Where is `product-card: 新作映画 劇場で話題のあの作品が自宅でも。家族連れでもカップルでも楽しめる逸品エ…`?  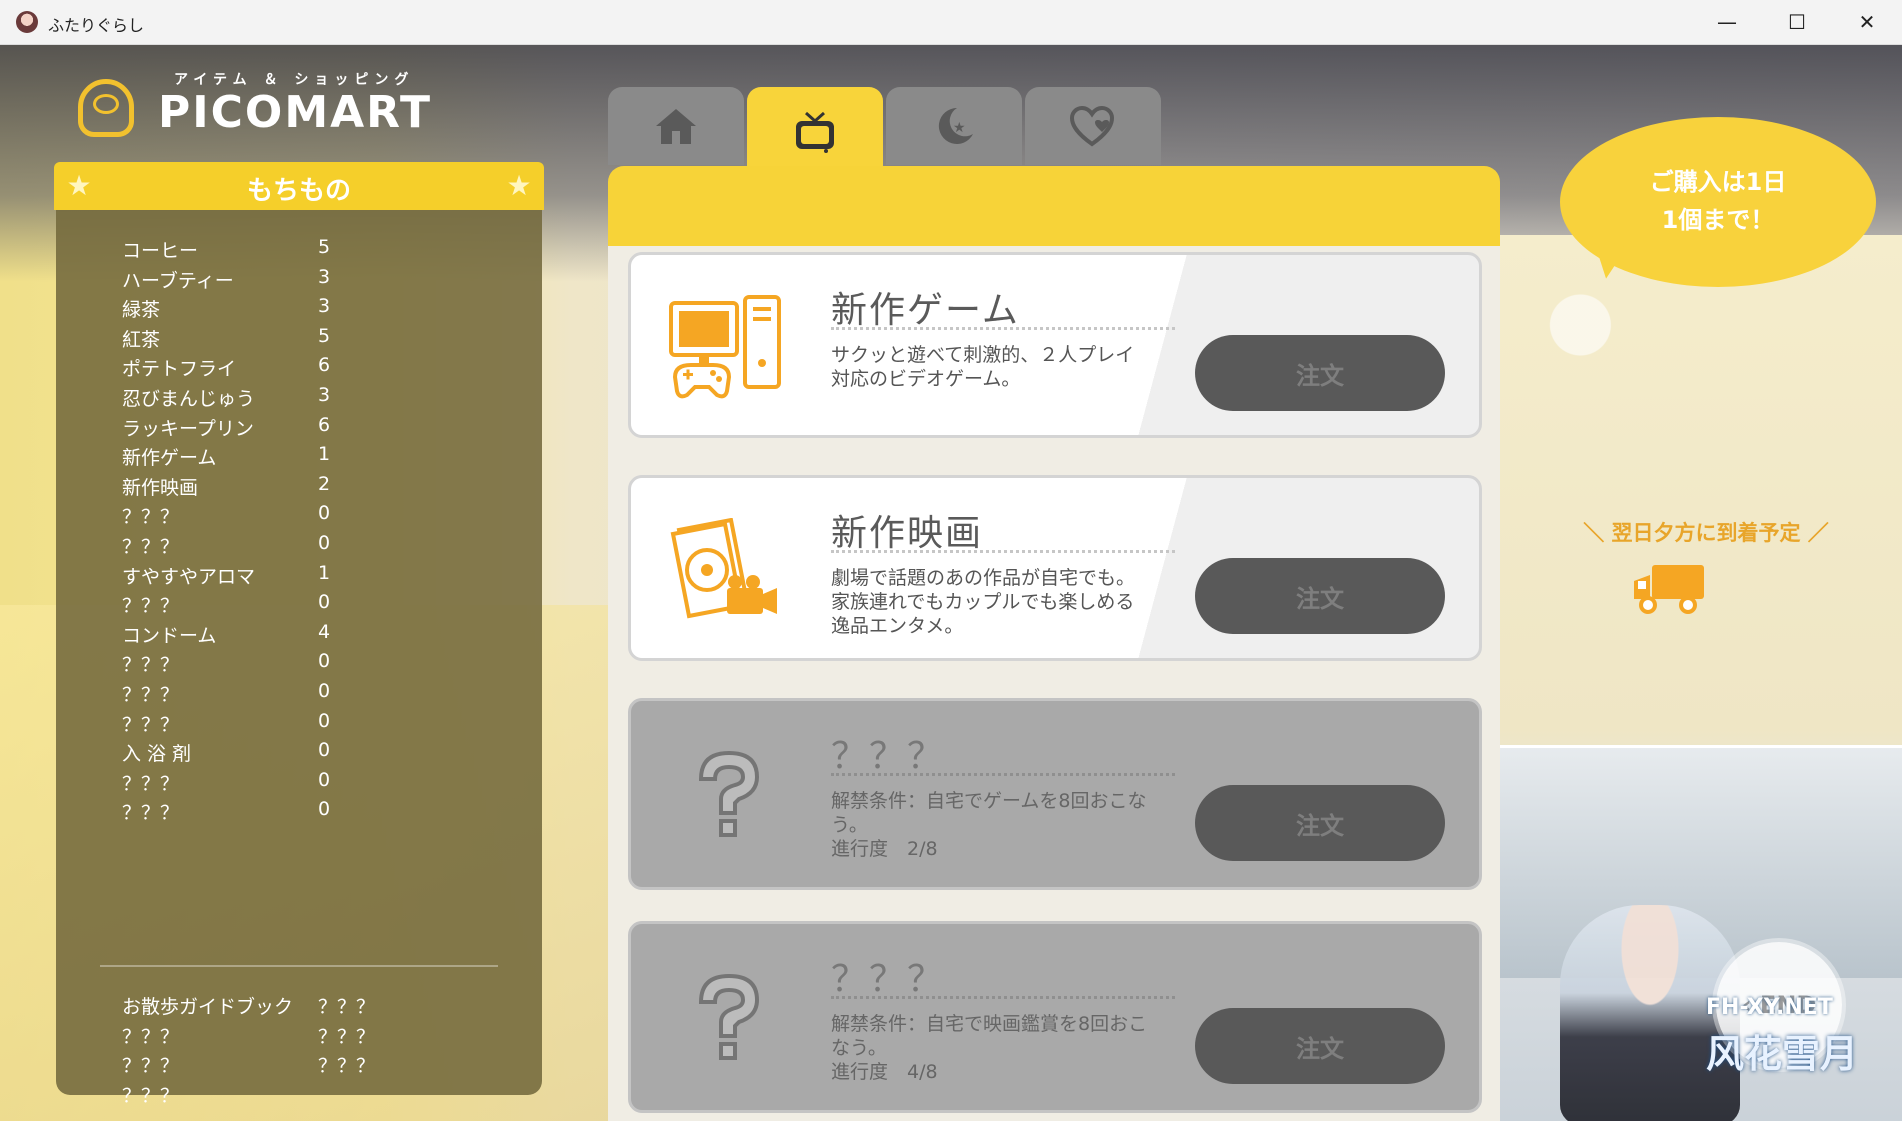 product-card: 新作映画 劇場で話題のあの作品が自宅でも。家族連れでもカップルでも楽しめる逸品エ… is located at coordinates (1055, 568).